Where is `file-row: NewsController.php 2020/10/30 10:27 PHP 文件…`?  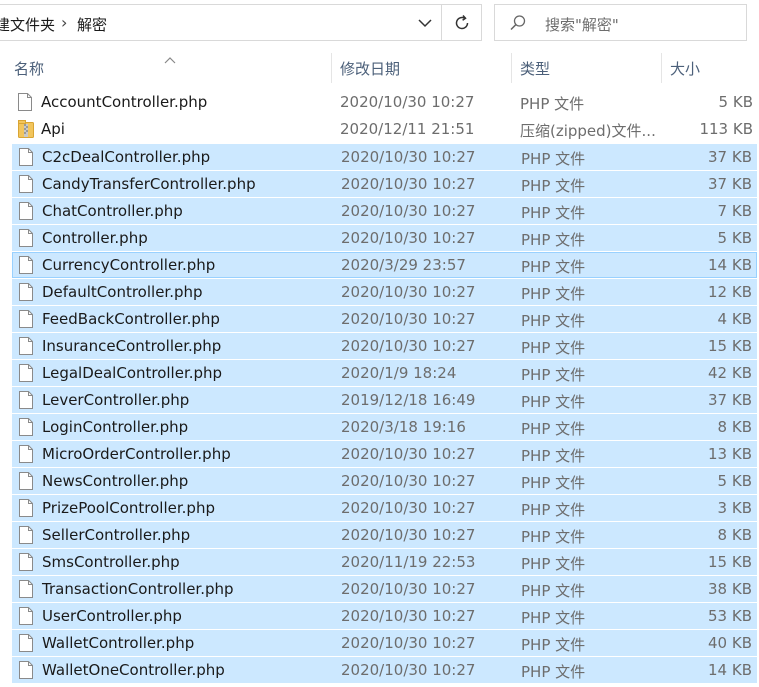 file-row: NewsController.php 2020/10/30 10:27 PHP 文件… is located at coordinates (384, 481).